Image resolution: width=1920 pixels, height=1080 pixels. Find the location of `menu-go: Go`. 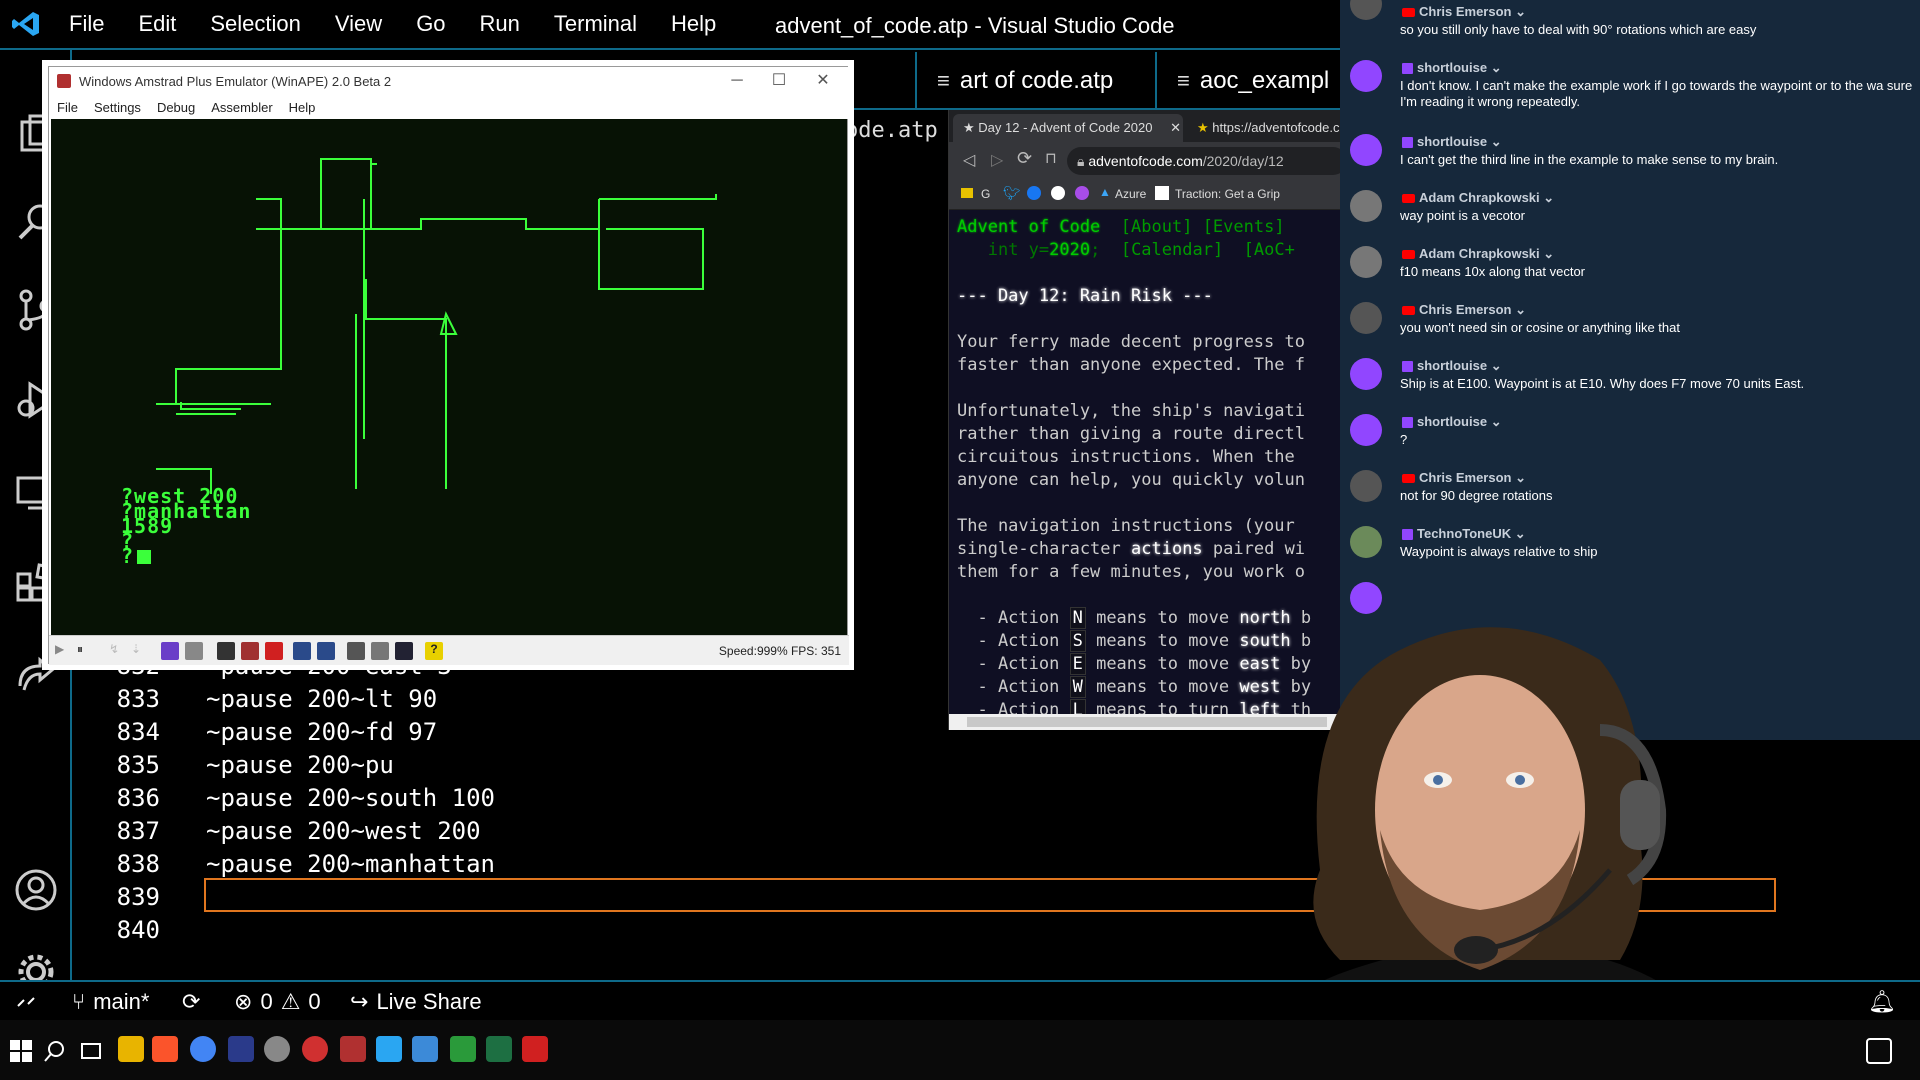

menu-go: Go is located at coordinates (430, 24).